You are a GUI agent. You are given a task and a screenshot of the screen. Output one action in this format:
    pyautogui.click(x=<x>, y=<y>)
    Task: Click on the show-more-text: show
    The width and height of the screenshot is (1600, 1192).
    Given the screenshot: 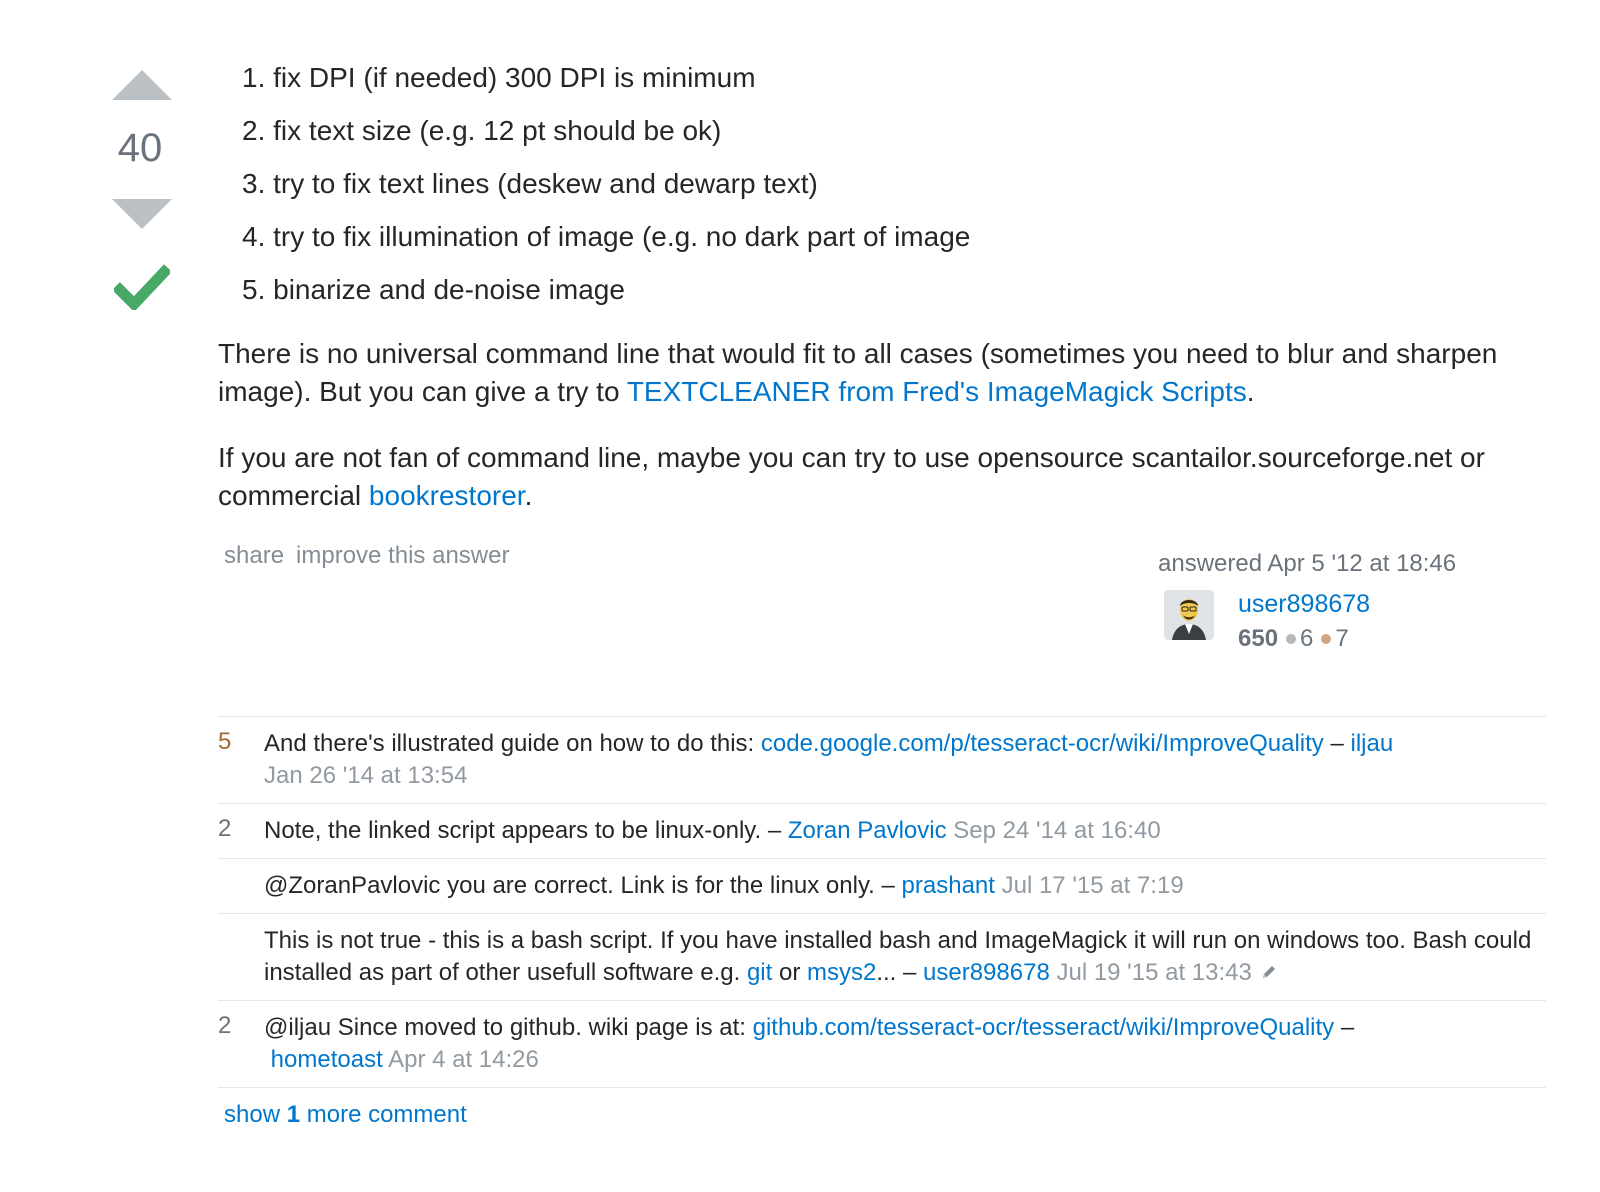 What is the action you would take?
    pyautogui.click(x=255, y=1114)
    